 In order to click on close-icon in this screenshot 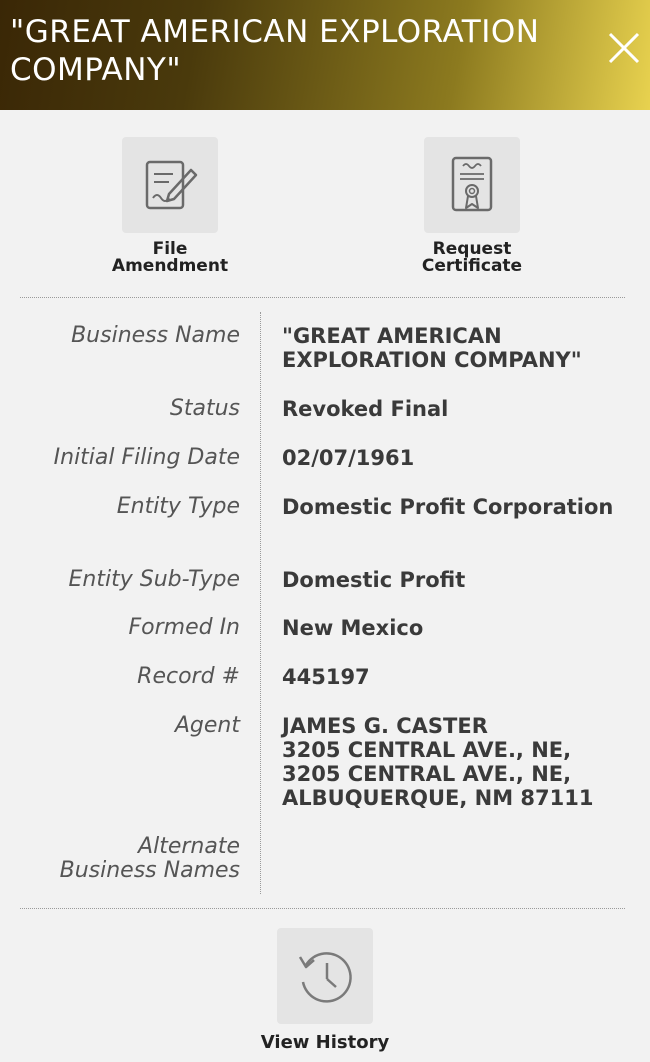, I will do `click(624, 48)`.